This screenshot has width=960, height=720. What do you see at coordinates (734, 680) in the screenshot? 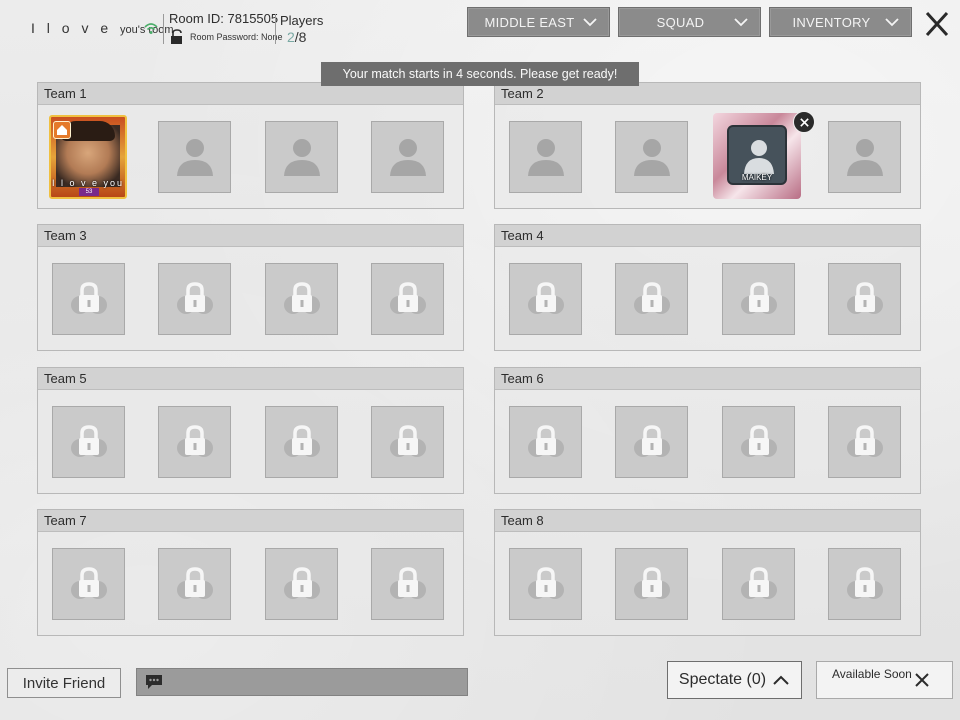
I see `spectate-button: Spectate (0)` at bounding box center [734, 680].